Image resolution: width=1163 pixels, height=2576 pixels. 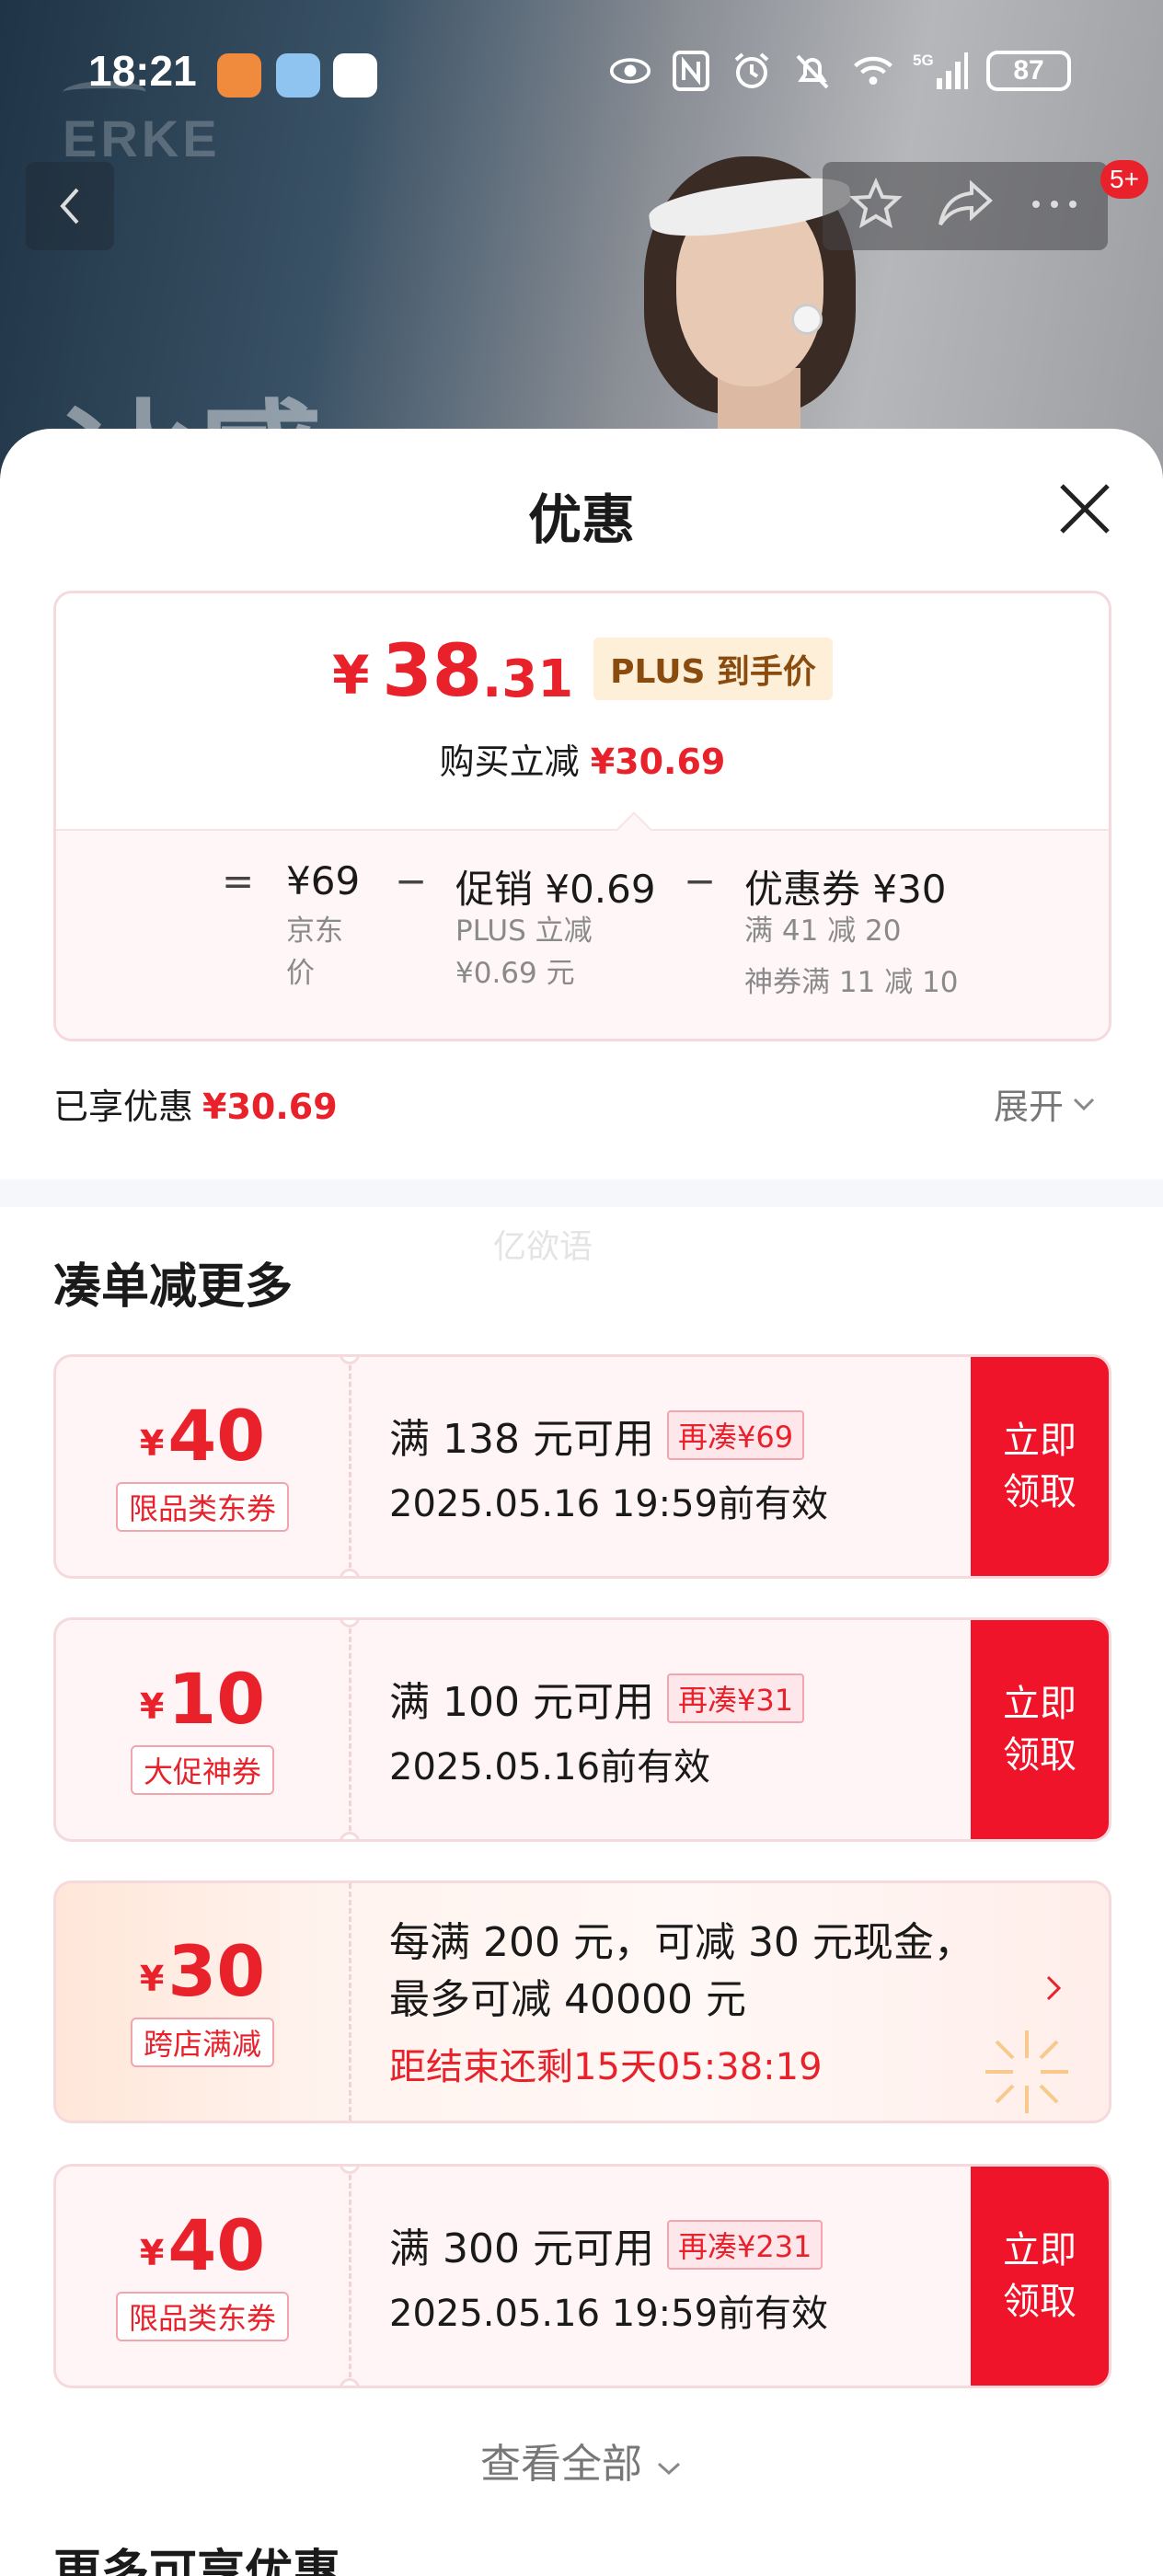 I want to click on nfc-icon, so click(x=691, y=71).